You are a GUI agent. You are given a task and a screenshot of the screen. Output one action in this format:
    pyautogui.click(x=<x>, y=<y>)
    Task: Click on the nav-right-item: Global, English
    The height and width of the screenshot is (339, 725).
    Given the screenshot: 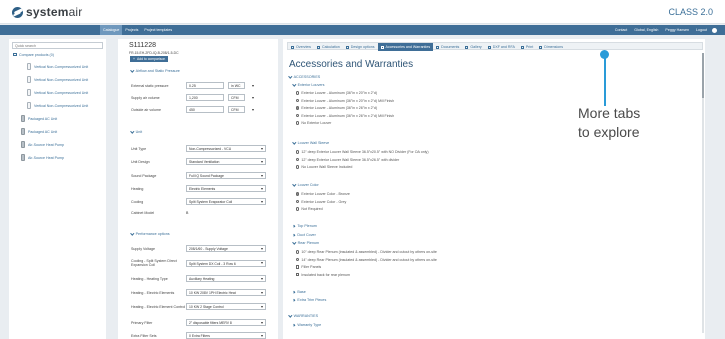 What is the action you would take?
    pyautogui.click(x=646, y=30)
    